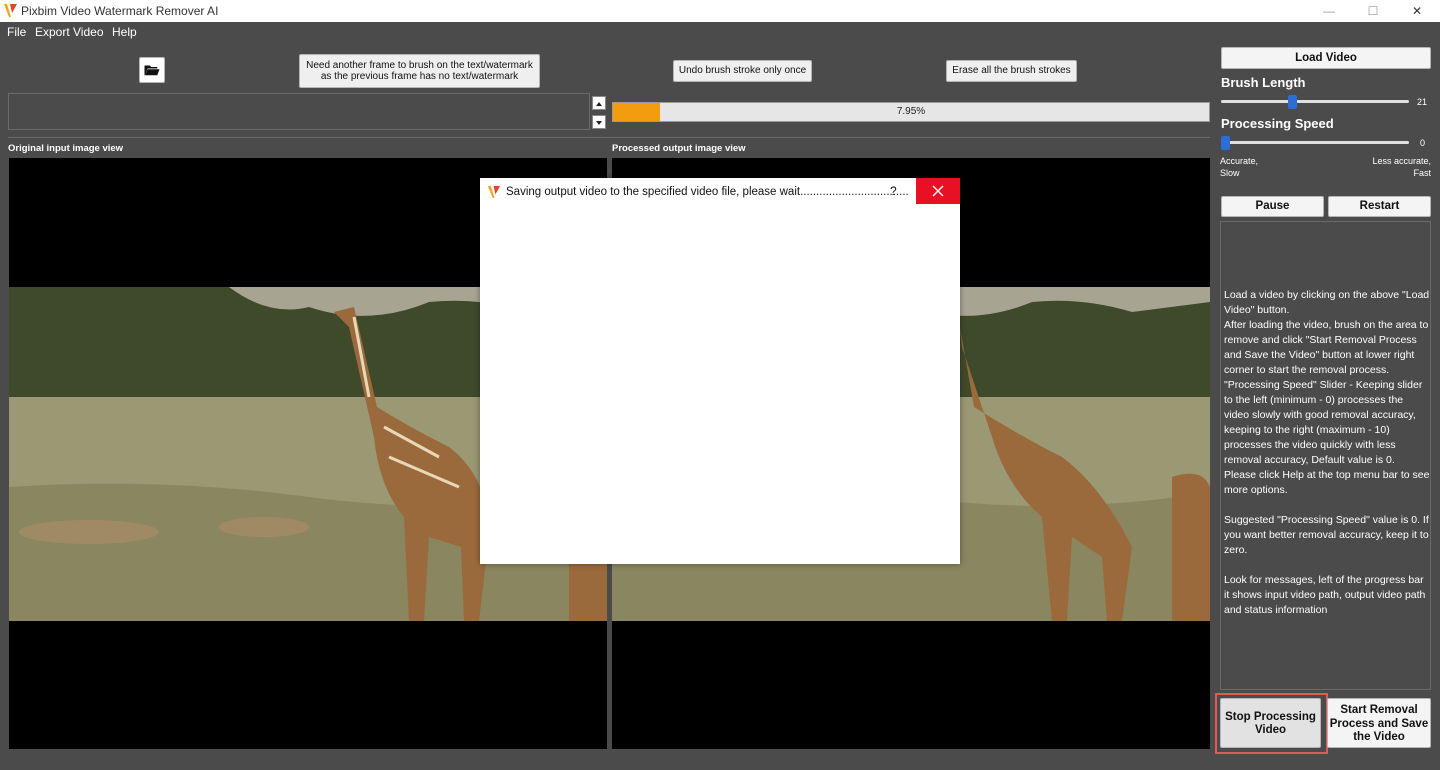  Describe the element at coordinates (1225, 143) in the screenshot. I see `processing-speed-thumb` at that location.